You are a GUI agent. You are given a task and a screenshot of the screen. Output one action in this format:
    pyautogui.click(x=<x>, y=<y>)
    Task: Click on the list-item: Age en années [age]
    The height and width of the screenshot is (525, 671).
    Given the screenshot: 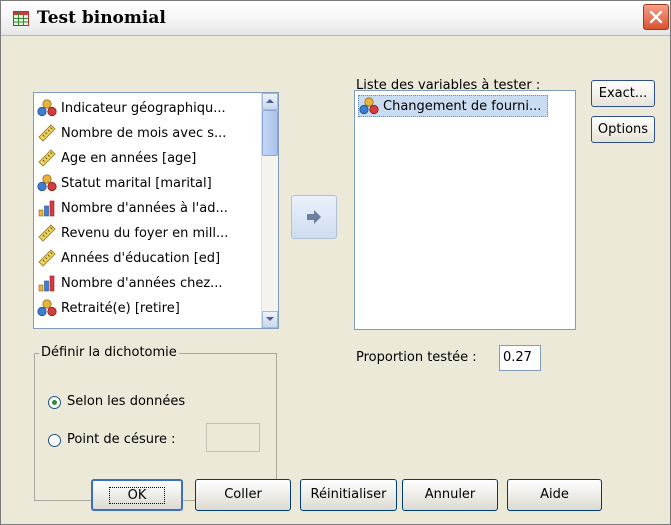 What is the action you would take?
    pyautogui.click(x=116, y=158)
    